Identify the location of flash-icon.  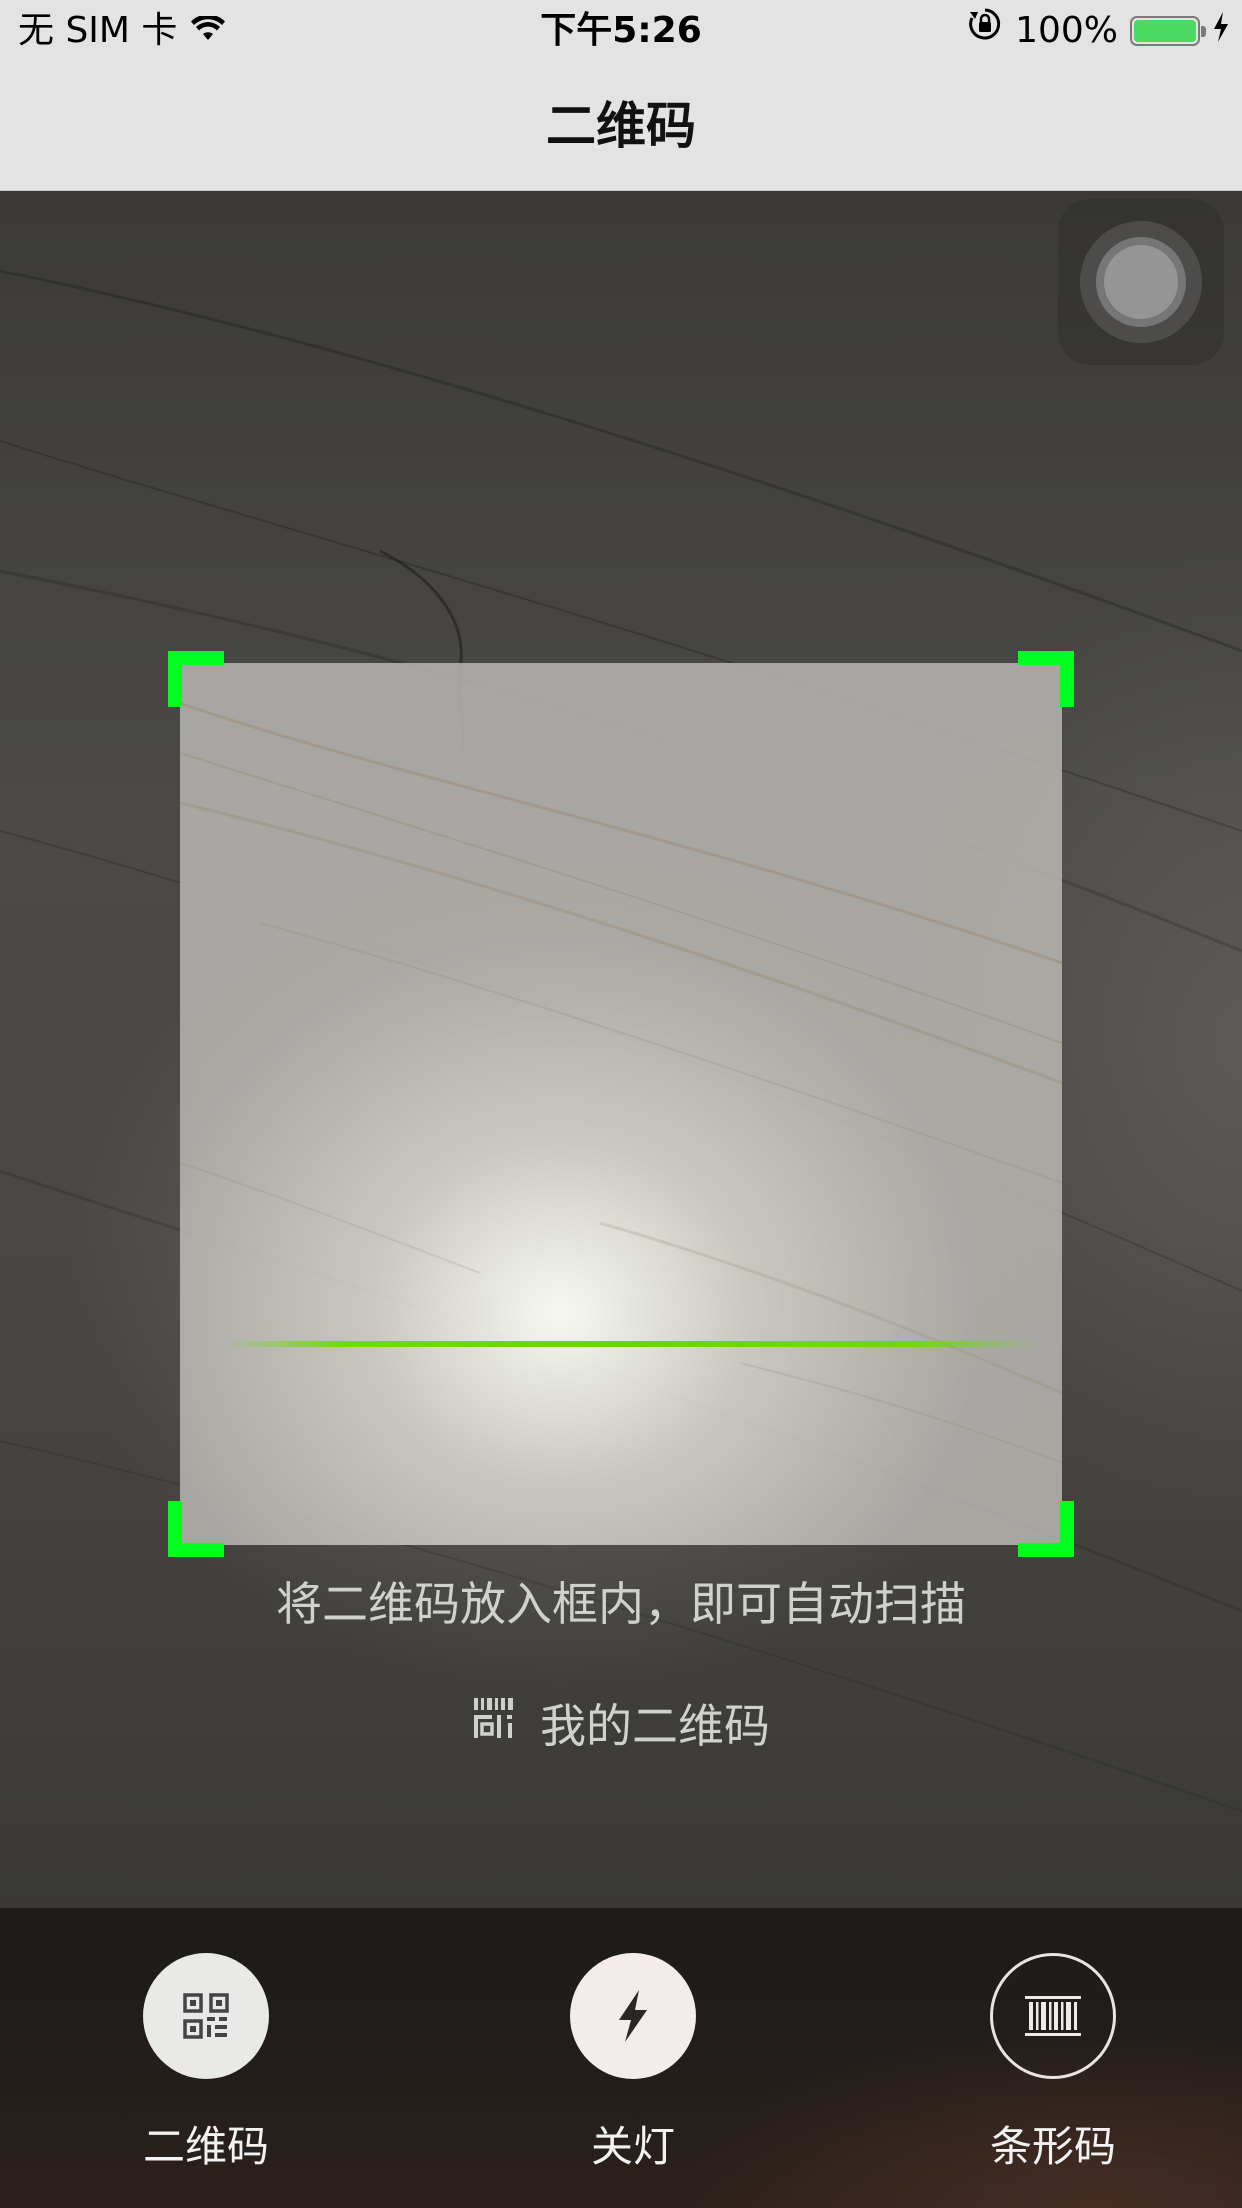
(633, 2016).